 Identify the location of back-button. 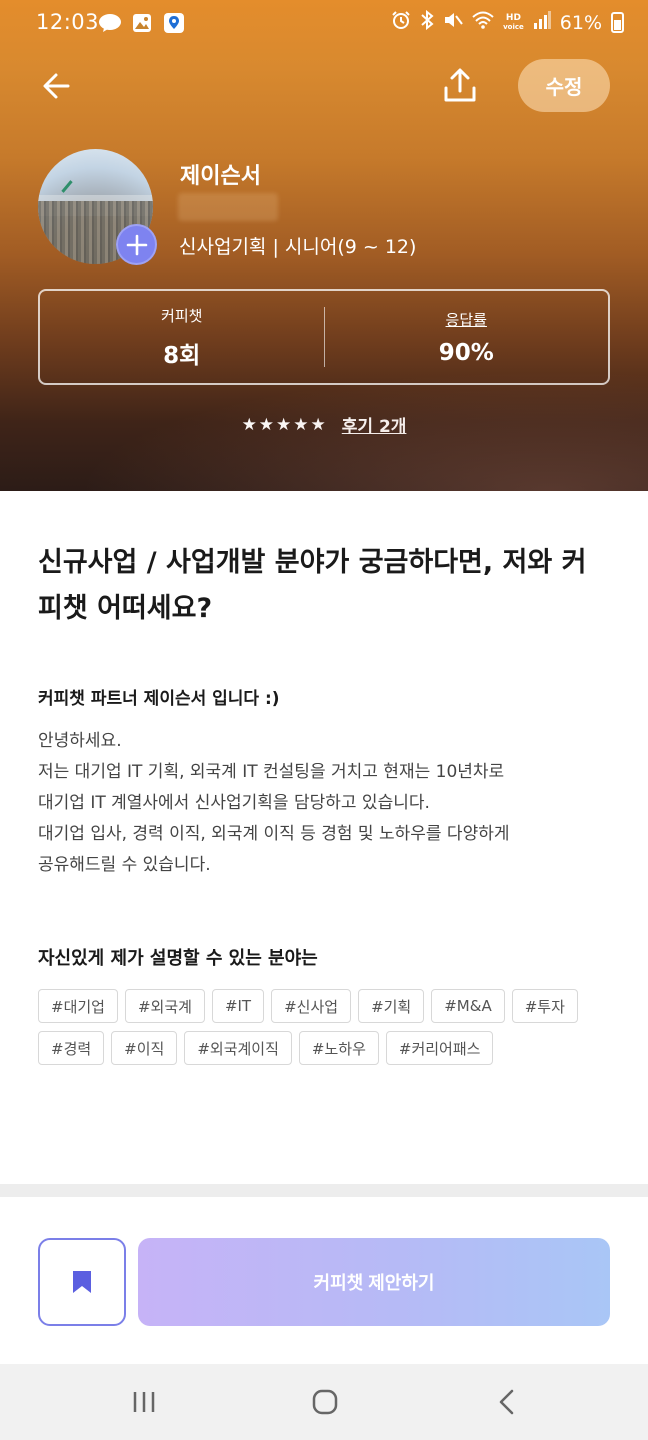
(58, 86).